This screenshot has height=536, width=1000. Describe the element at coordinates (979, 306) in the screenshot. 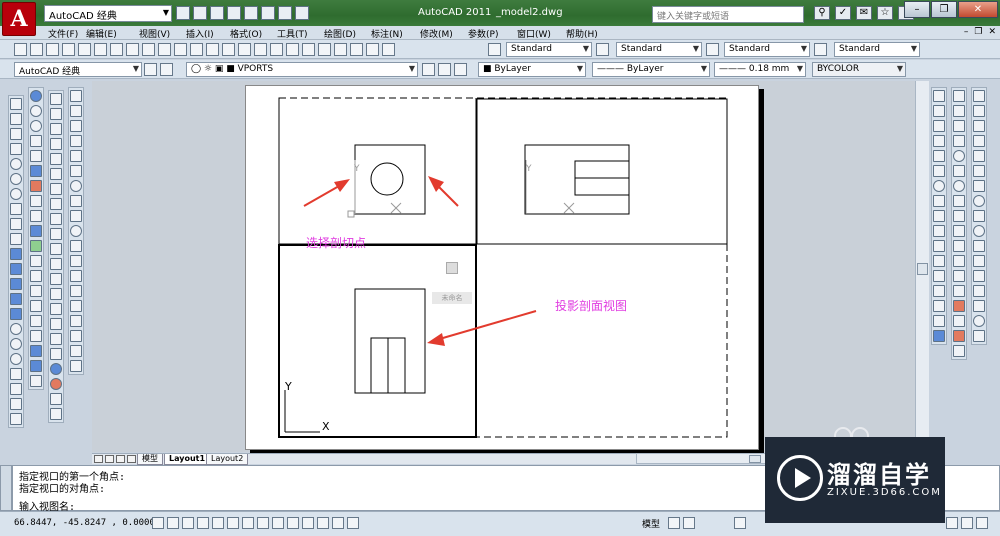

I see `nearest-icon` at that location.